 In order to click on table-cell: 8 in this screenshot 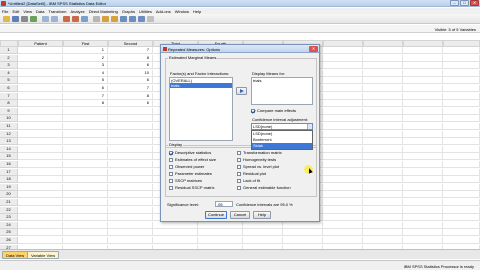, I will do `click(130, 58)`.